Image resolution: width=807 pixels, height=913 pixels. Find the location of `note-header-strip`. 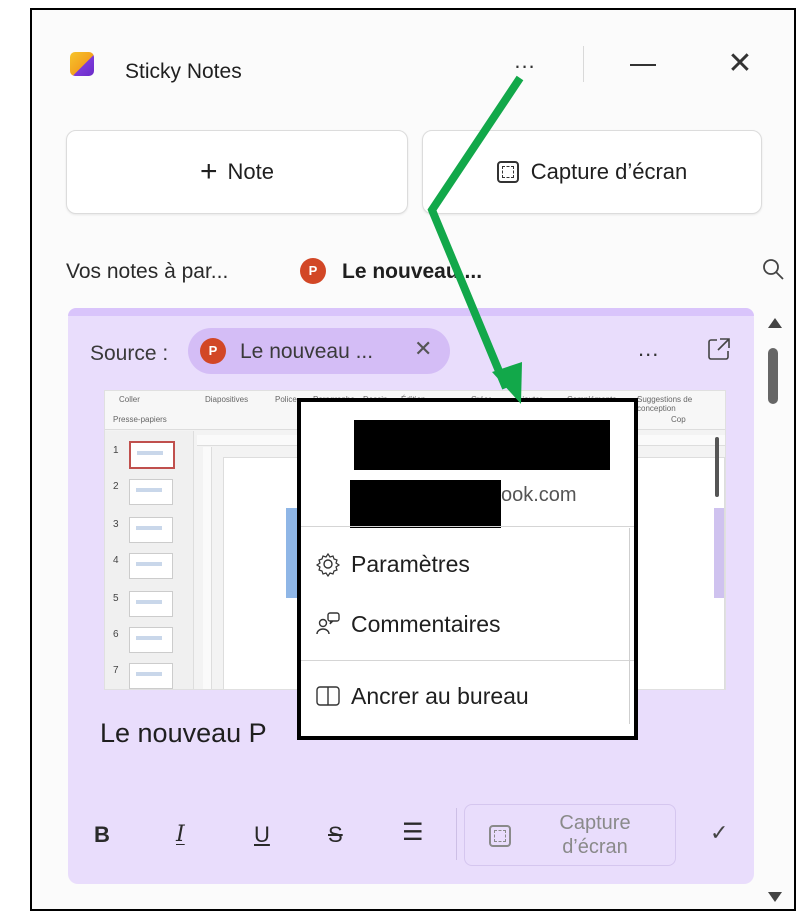

note-header-strip is located at coordinates (411, 312).